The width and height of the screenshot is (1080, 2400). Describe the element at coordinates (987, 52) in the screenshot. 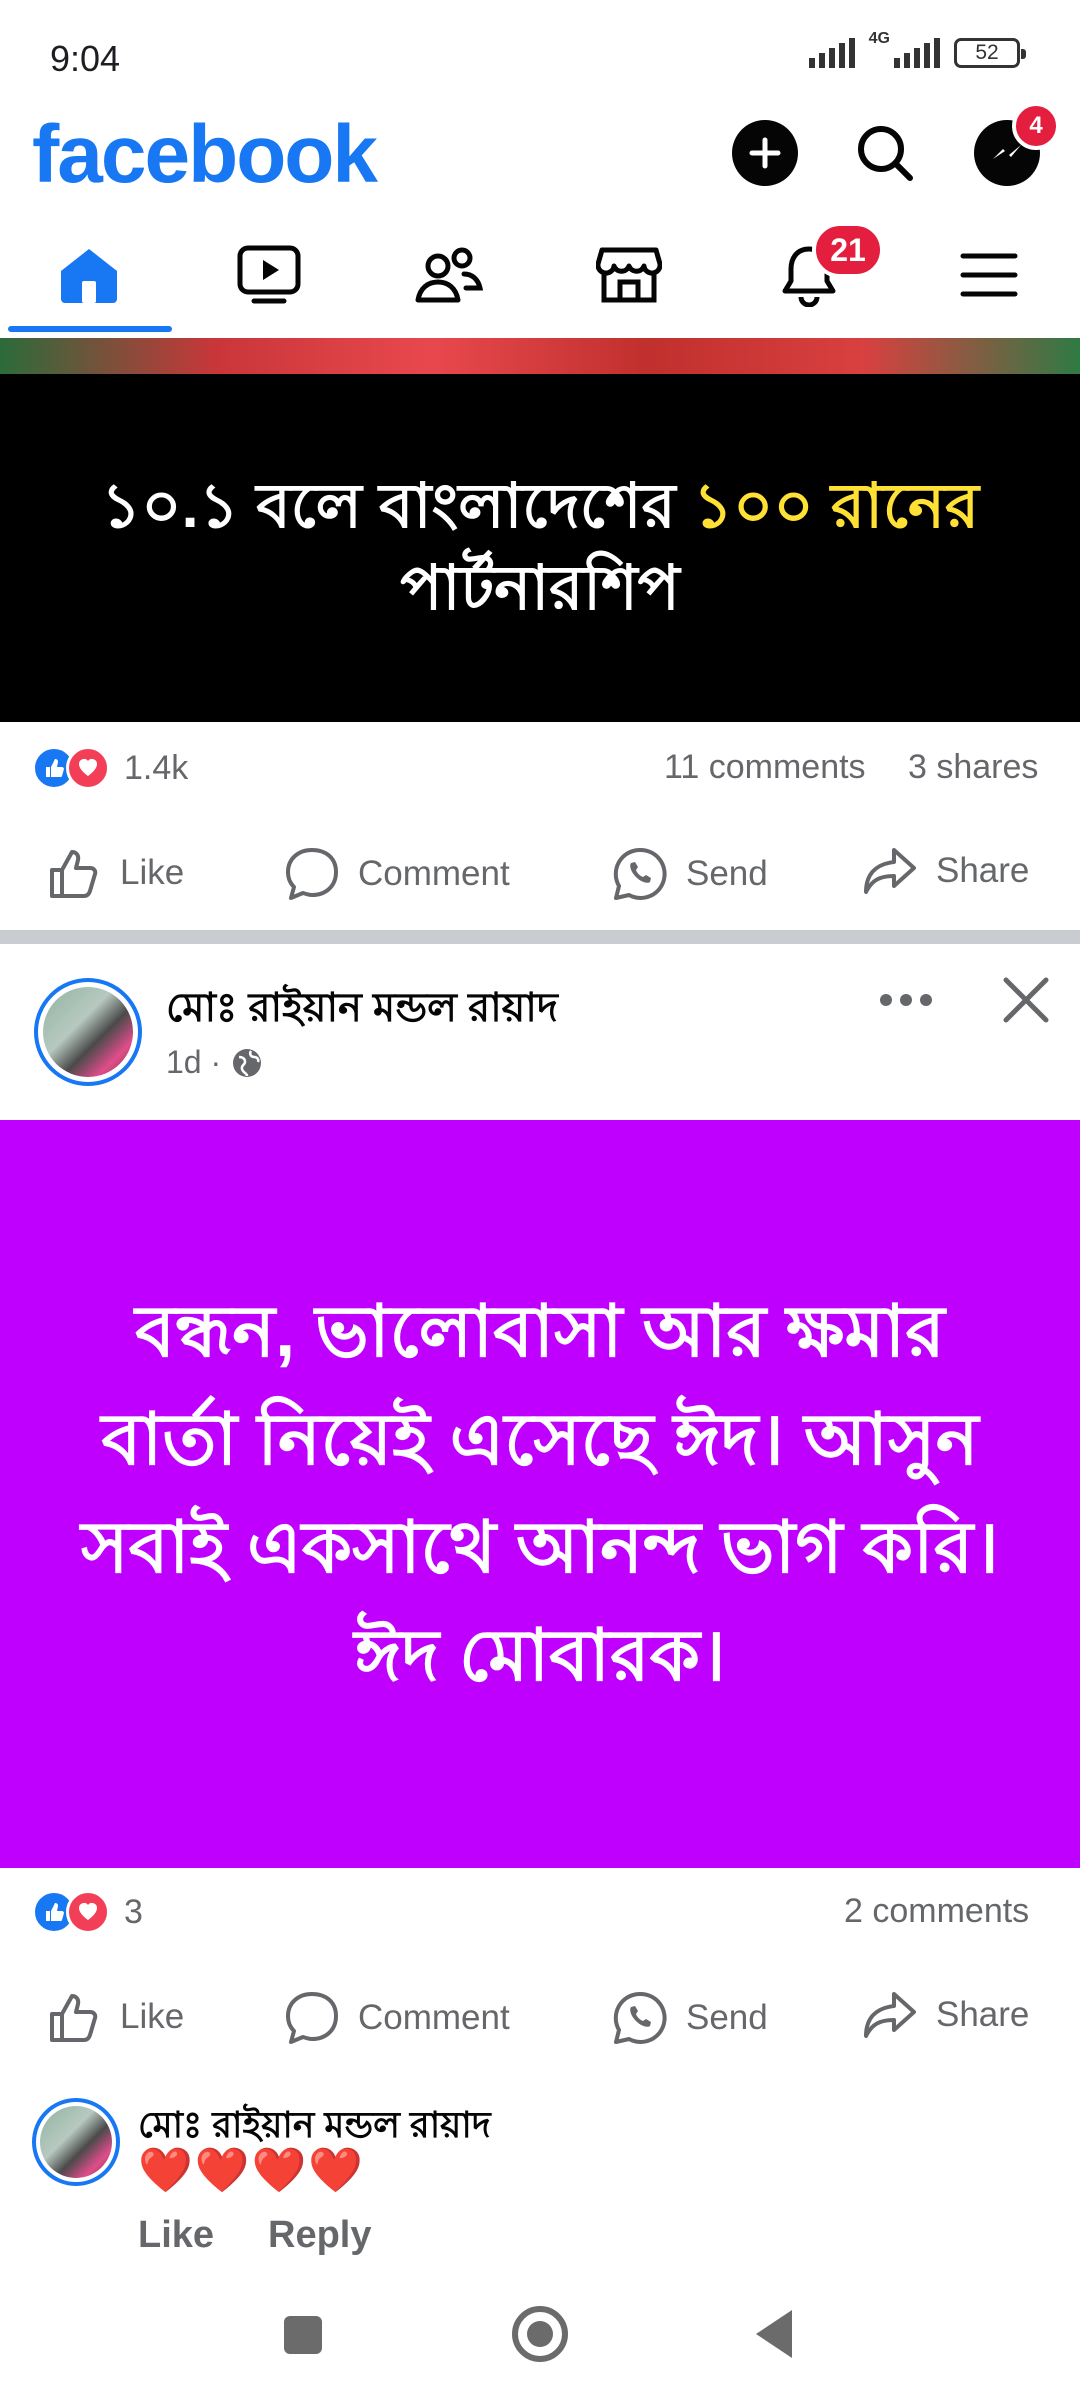

I see `battery-level: 52` at that location.